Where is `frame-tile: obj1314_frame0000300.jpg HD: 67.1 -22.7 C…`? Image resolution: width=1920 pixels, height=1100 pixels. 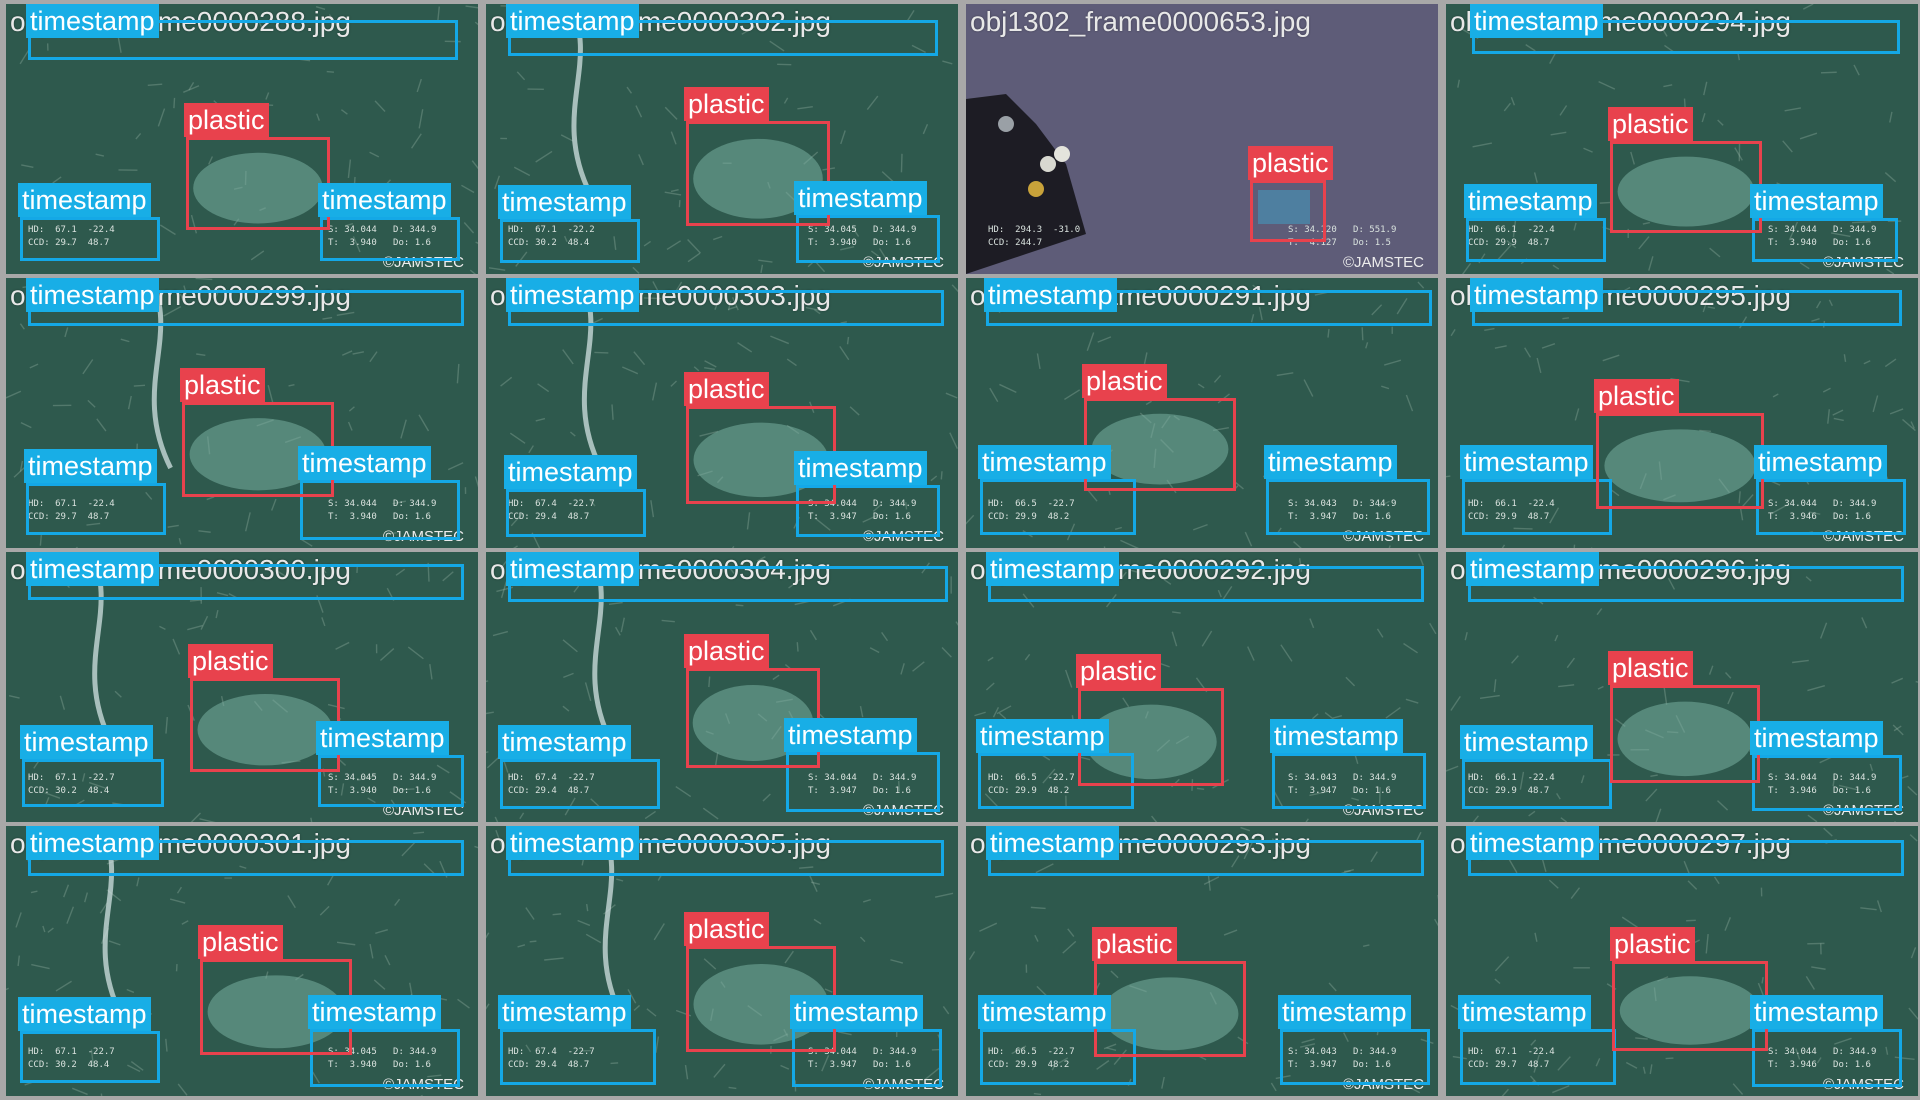 frame-tile: obj1314_frame0000300.jpg HD: 67.1 -22.7 C… is located at coordinates (242, 687).